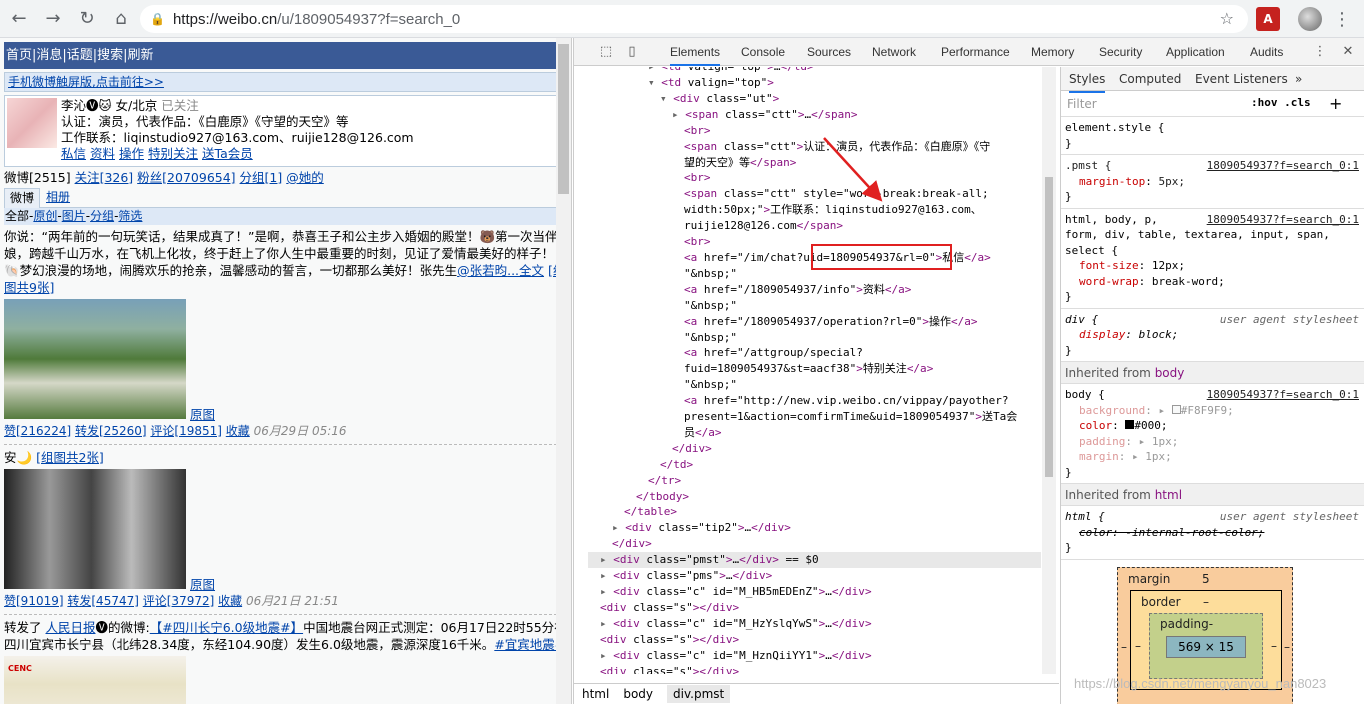  What do you see at coordinates (814, 71) in the screenshot?
I see `dom-node-line: ▸ <td valign="top">…</td>` at bounding box center [814, 71].